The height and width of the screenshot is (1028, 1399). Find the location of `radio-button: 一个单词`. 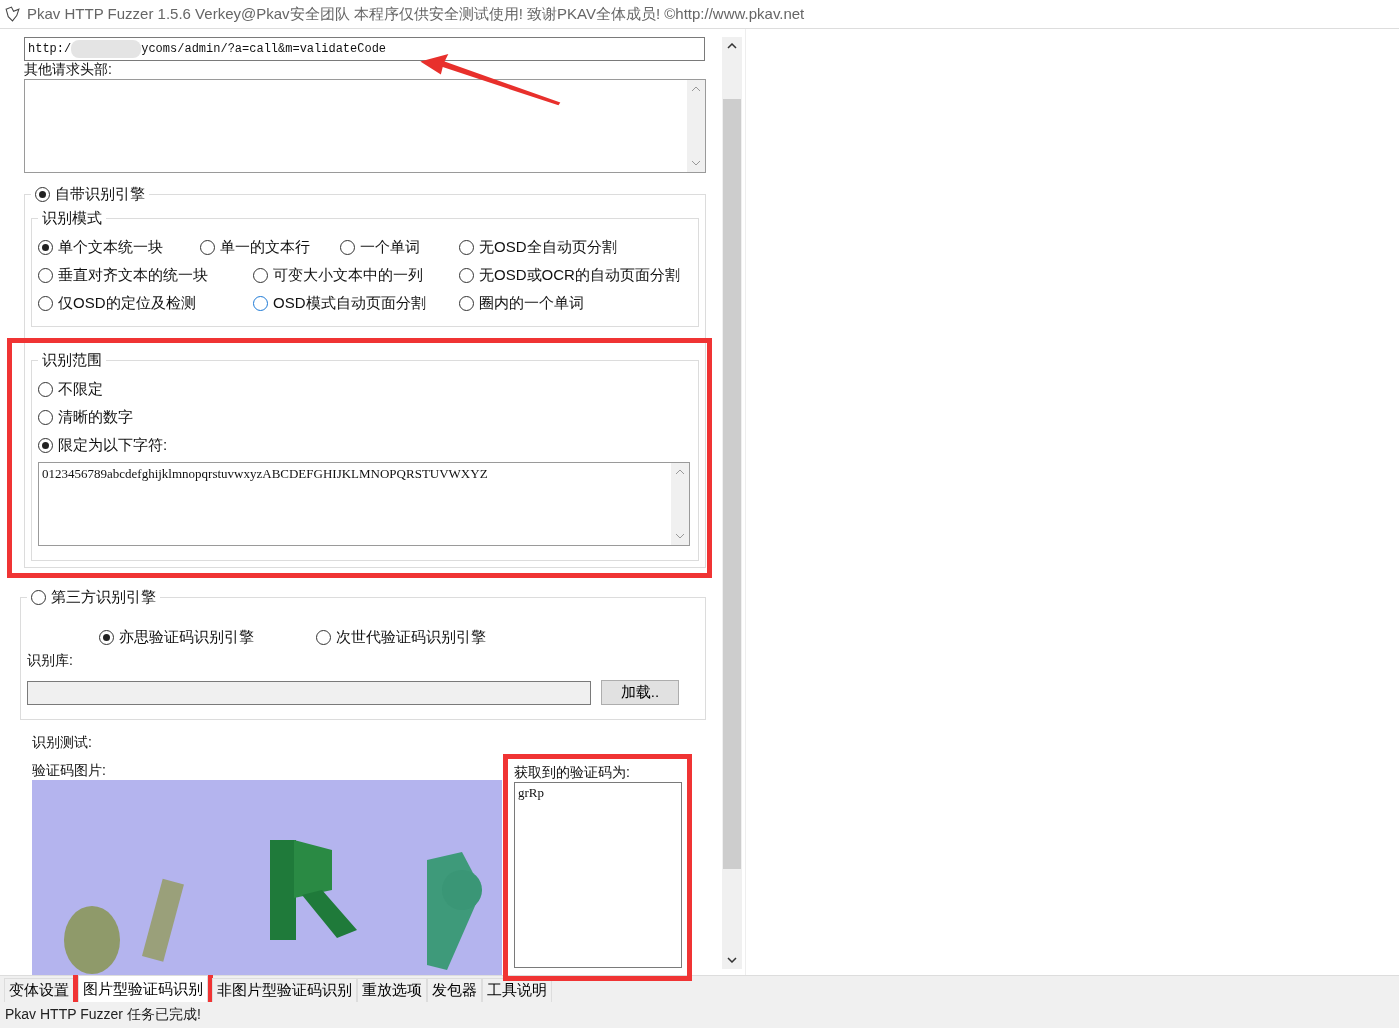

radio-button: 一个单词 is located at coordinates (380, 247).